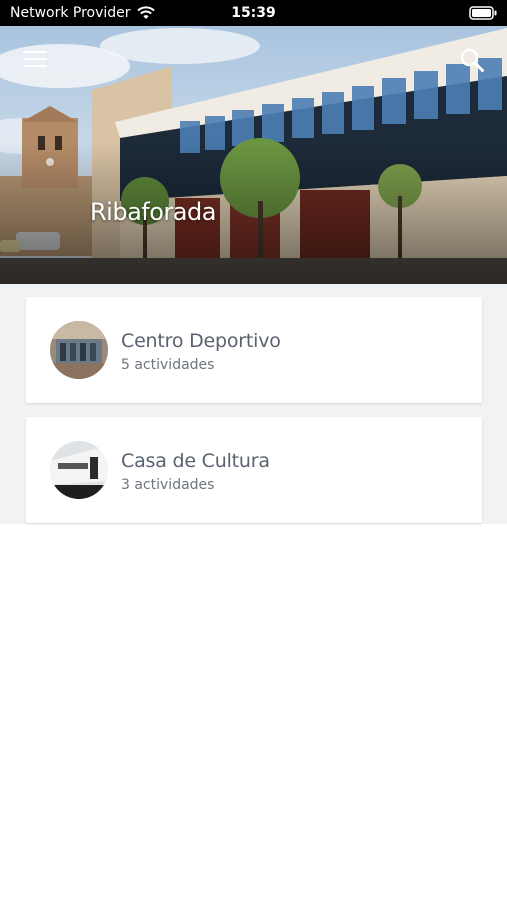 The width and height of the screenshot is (507, 900). What do you see at coordinates (70, 13) in the screenshot?
I see `carrier-label: Network Provider` at bounding box center [70, 13].